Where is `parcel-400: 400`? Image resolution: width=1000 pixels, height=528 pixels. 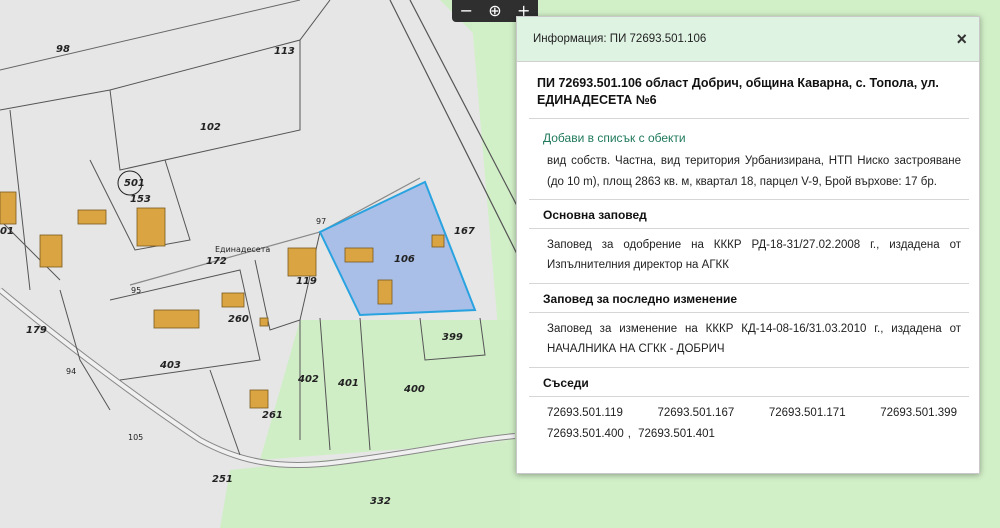 parcel-400: 400 is located at coordinates (414, 389).